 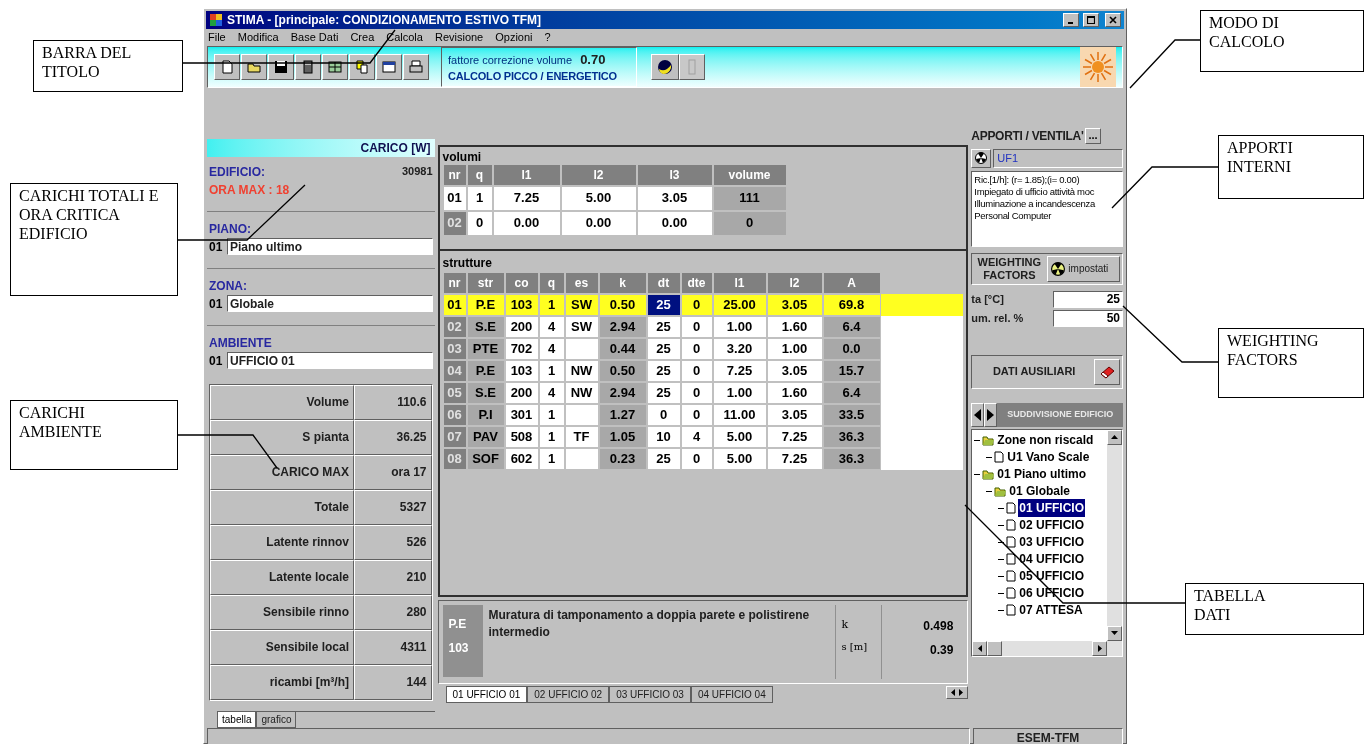 I want to click on table-row: 07 PAV 508 1 TF 1.05 10 4 5.00 7.25 36.3, so click(x=703, y=436).